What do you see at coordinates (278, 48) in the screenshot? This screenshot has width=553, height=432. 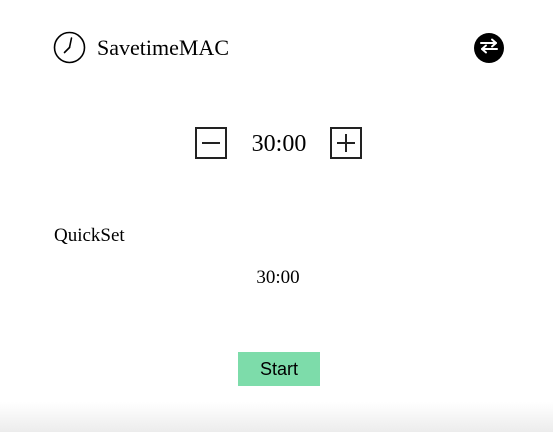 I see `app-header: SavetimeMAC` at bounding box center [278, 48].